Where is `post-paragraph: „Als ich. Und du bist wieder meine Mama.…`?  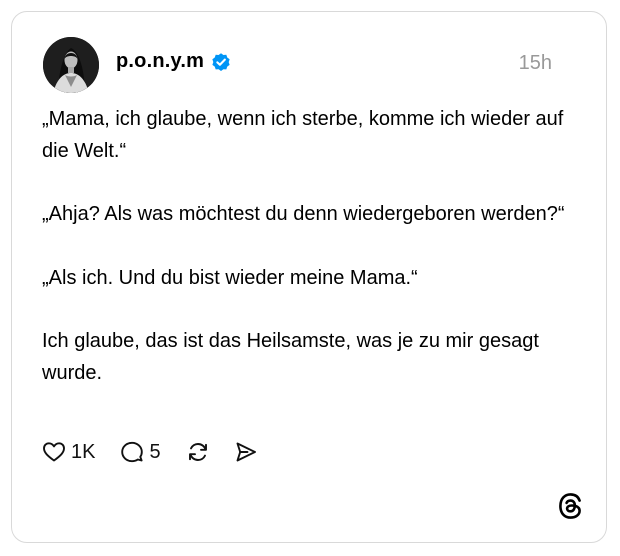 post-paragraph: „Als ich. Und du bist wieder meine Mama.… is located at coordinates (230, 277).